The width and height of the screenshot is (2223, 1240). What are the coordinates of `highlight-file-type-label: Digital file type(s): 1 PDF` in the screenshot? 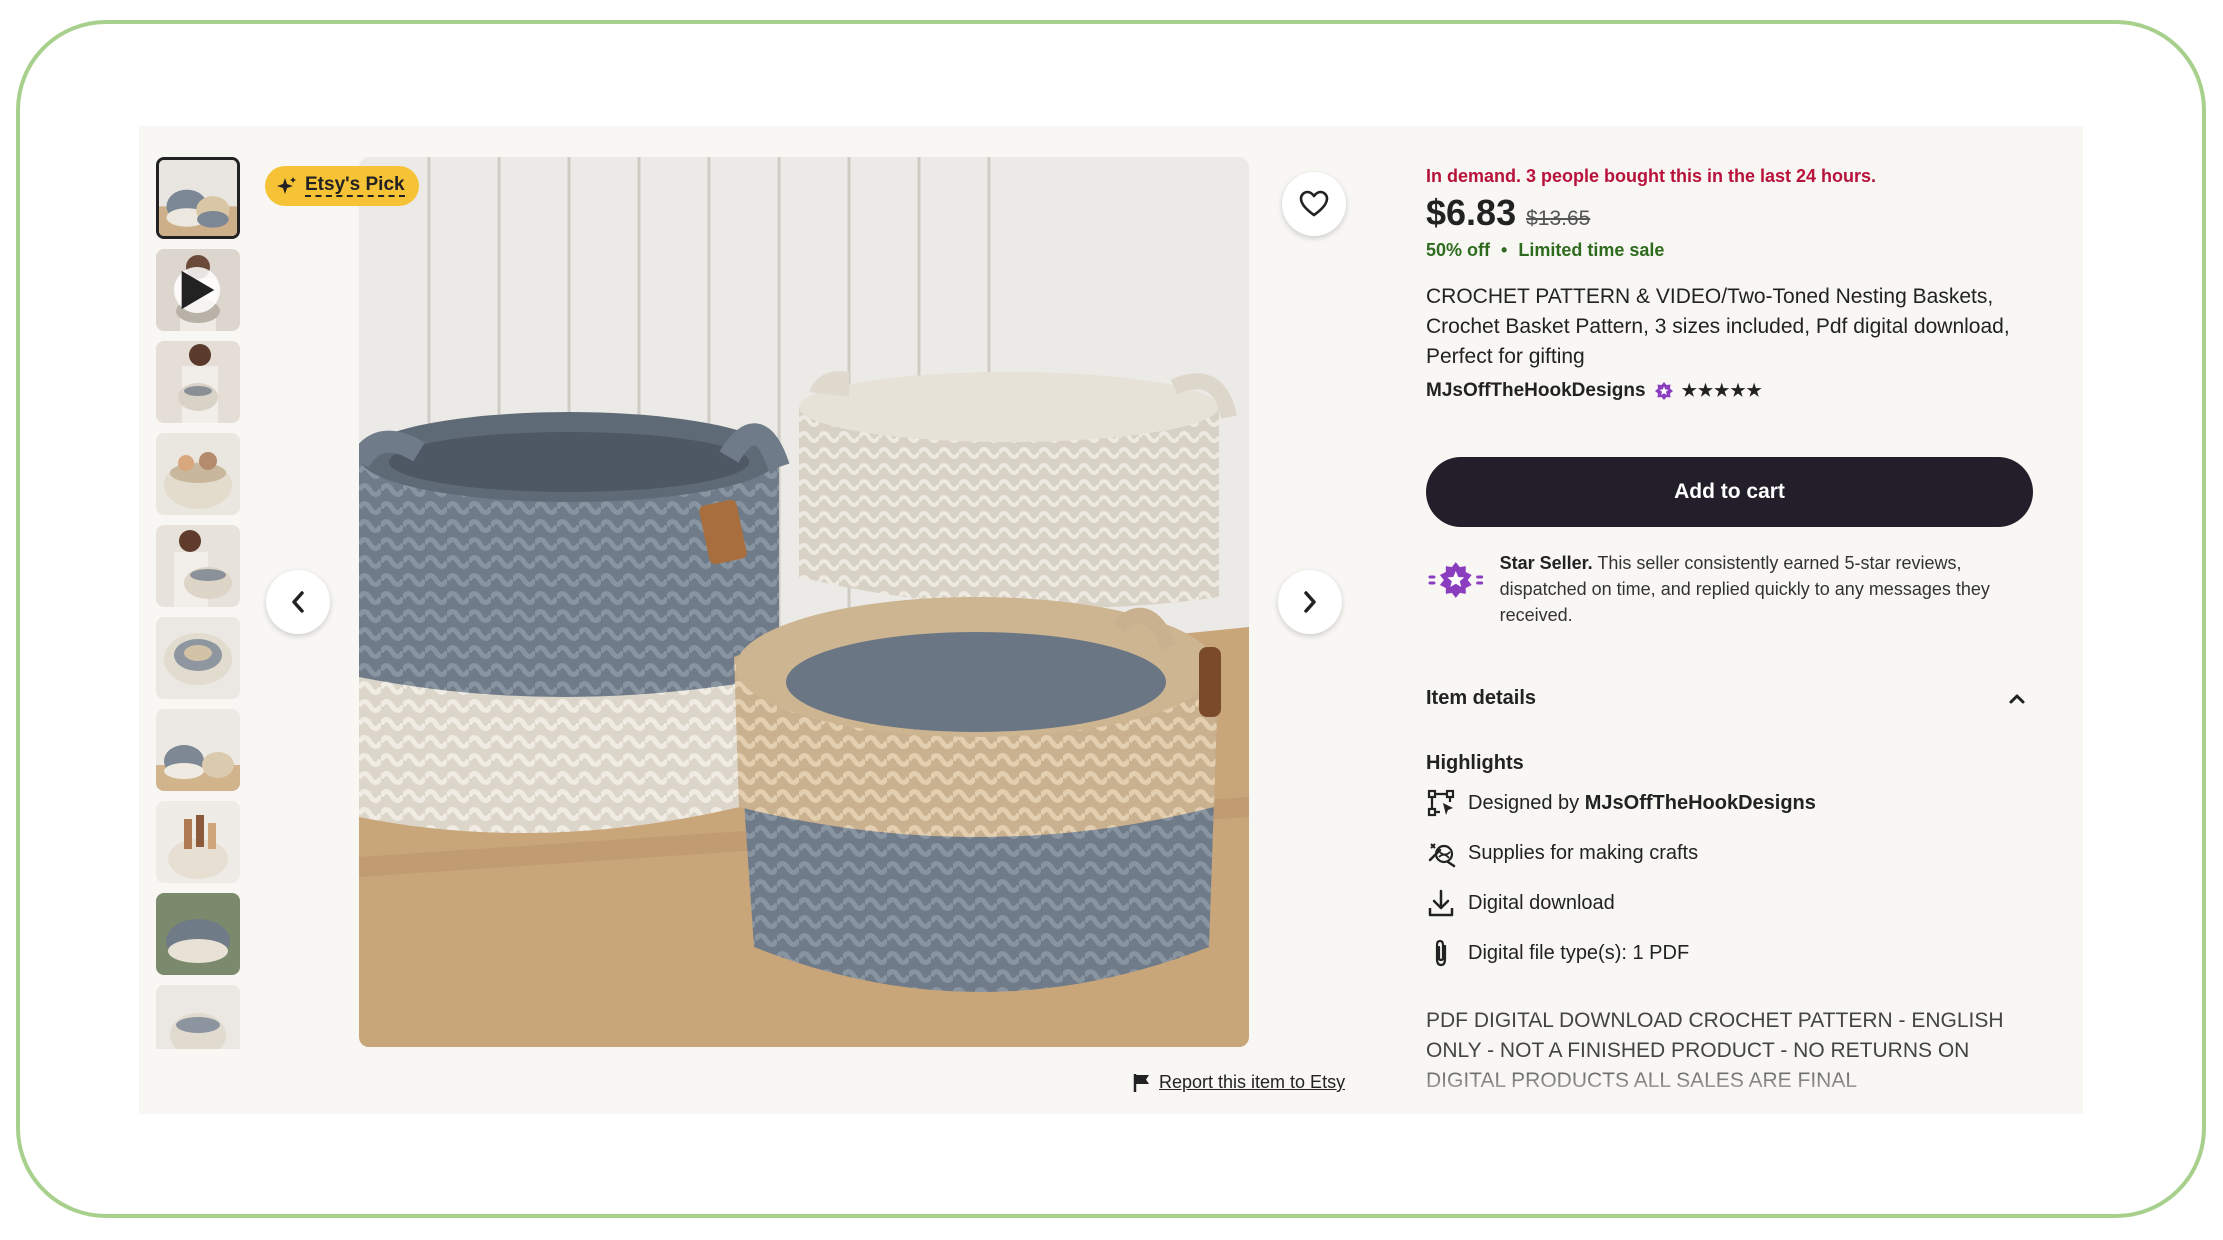 It's located at (1579, 952).